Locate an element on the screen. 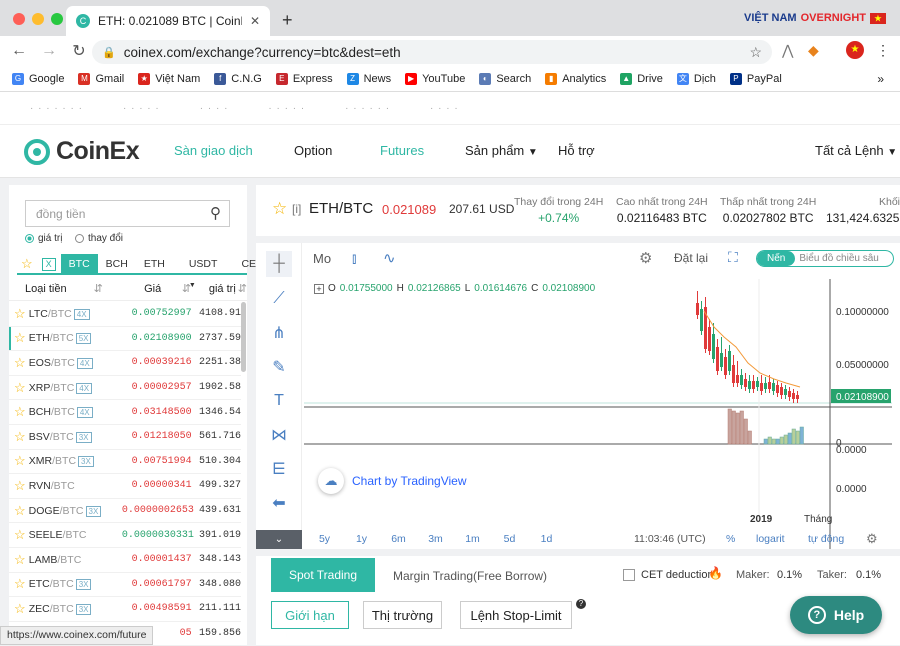 Image resolution: width=900 pixels, height=646 pixels. nav-products: Sản phẩm ▼ is located at coordinates (501, 150).